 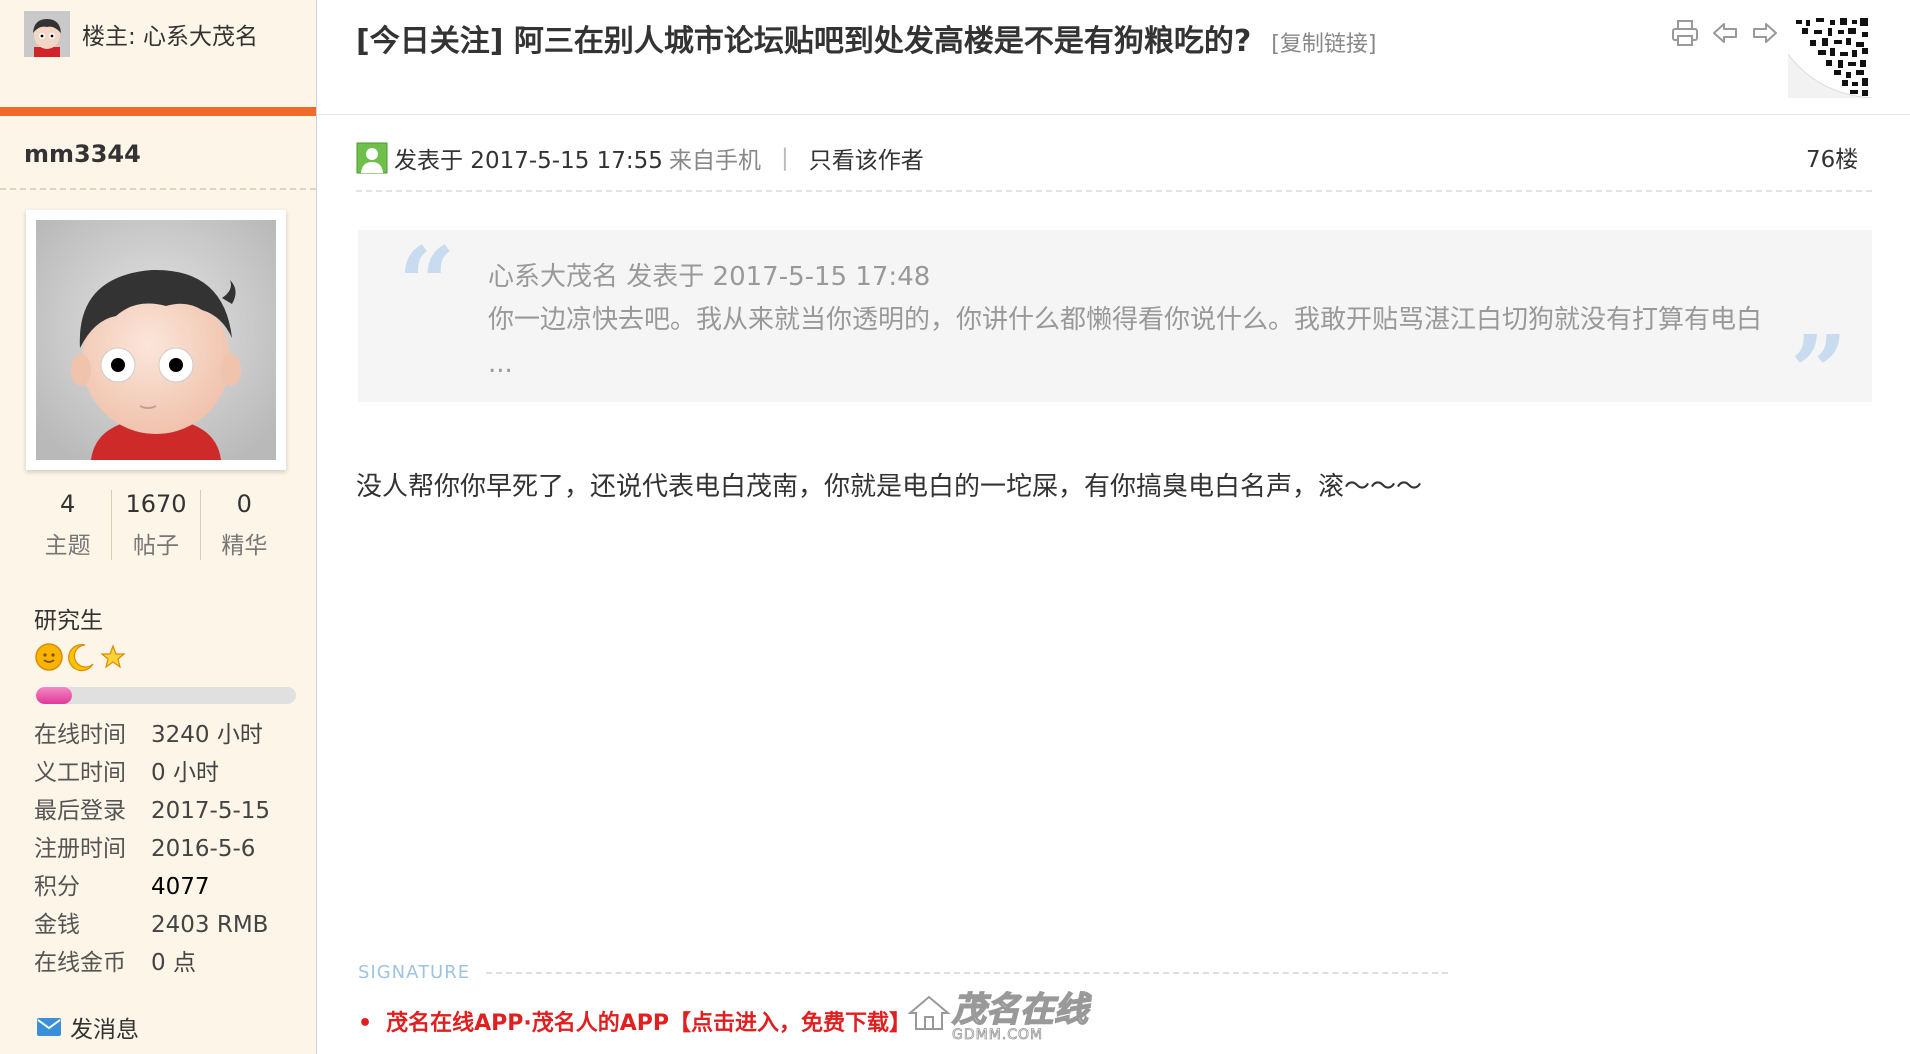 I want to click on post-meta: 发表于 2017-5-15 17:55 来自手机 | 只看该作者, so click(x=640, y=158).